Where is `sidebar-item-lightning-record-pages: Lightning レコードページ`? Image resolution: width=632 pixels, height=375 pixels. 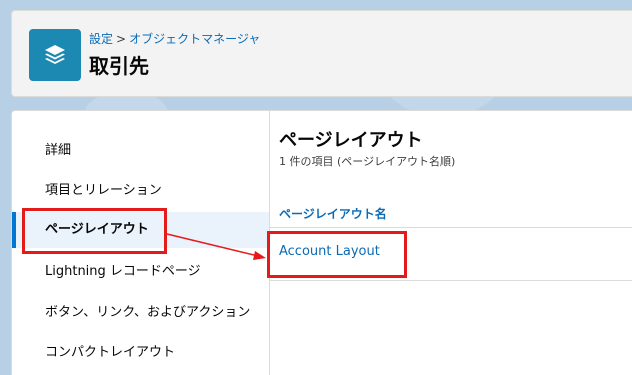
sidebar-item-lightning-record-pages: Lightning レコードページ is located at coordinates (140, 272).